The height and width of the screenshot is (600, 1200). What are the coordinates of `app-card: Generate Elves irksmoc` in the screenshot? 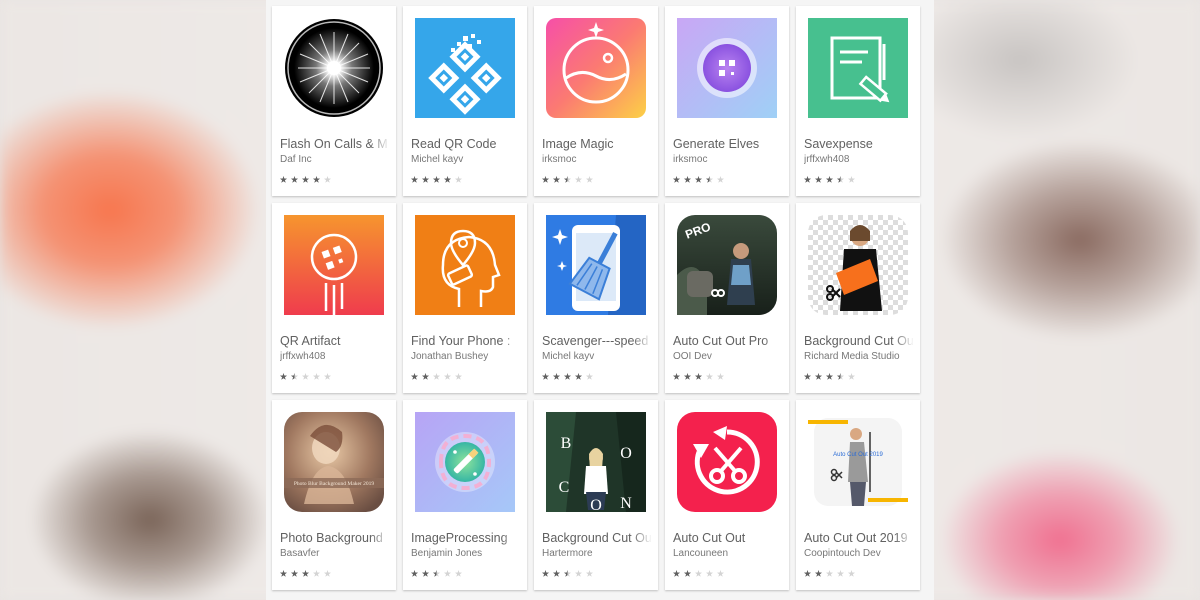 It's located at (727, 101).